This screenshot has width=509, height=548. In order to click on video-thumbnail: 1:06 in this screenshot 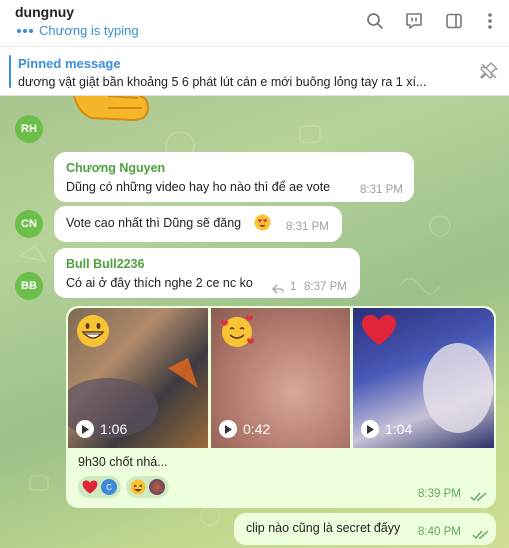, I will do `click(138, 378)`.